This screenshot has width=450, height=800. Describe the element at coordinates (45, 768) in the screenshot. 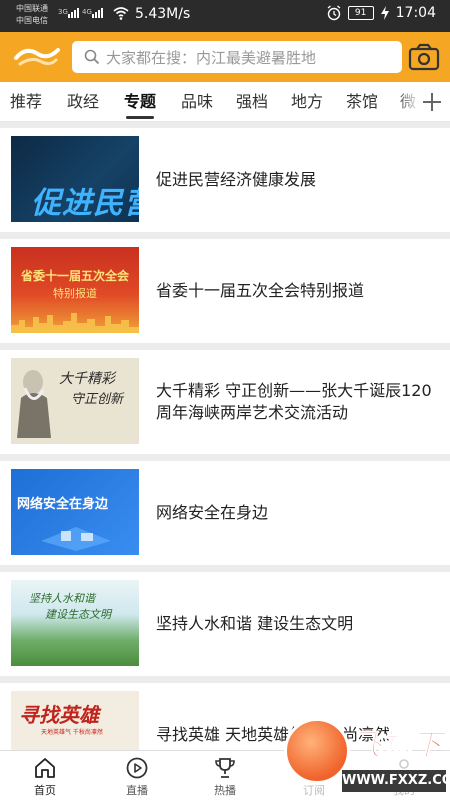

I see `home-icon` at that location.